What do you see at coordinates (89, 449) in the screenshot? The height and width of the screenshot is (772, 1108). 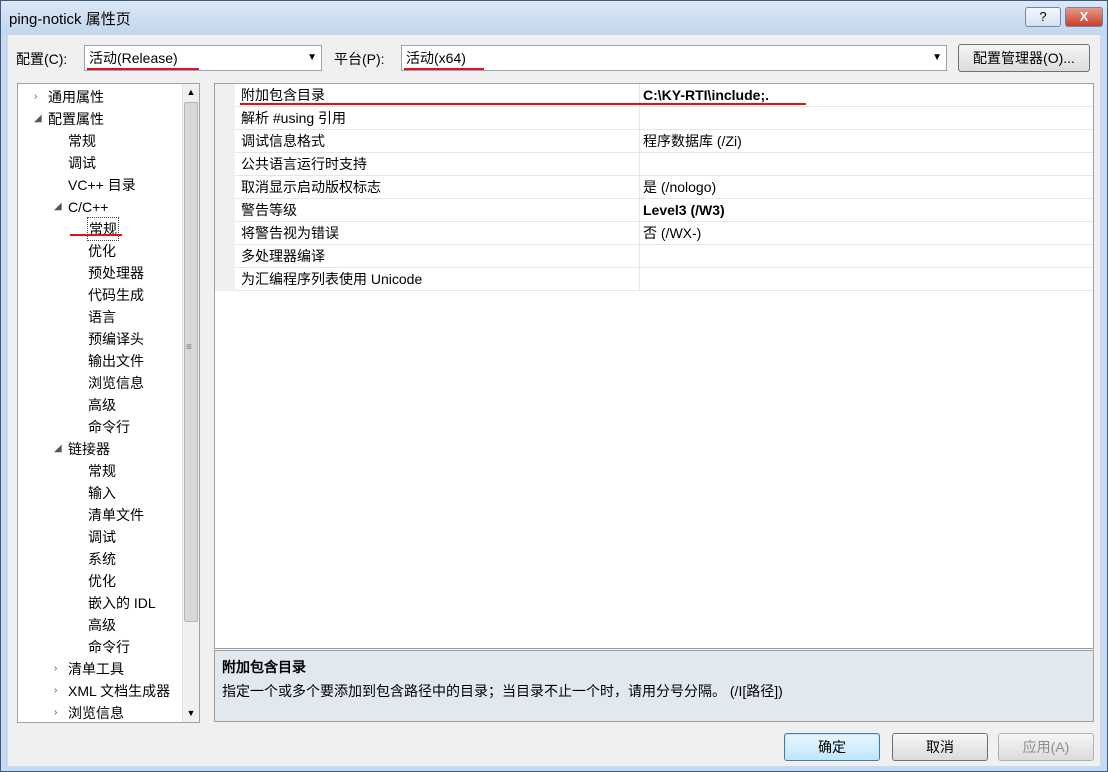 I see `tree-item-label: 链接器` at bounding box center [89, 449].